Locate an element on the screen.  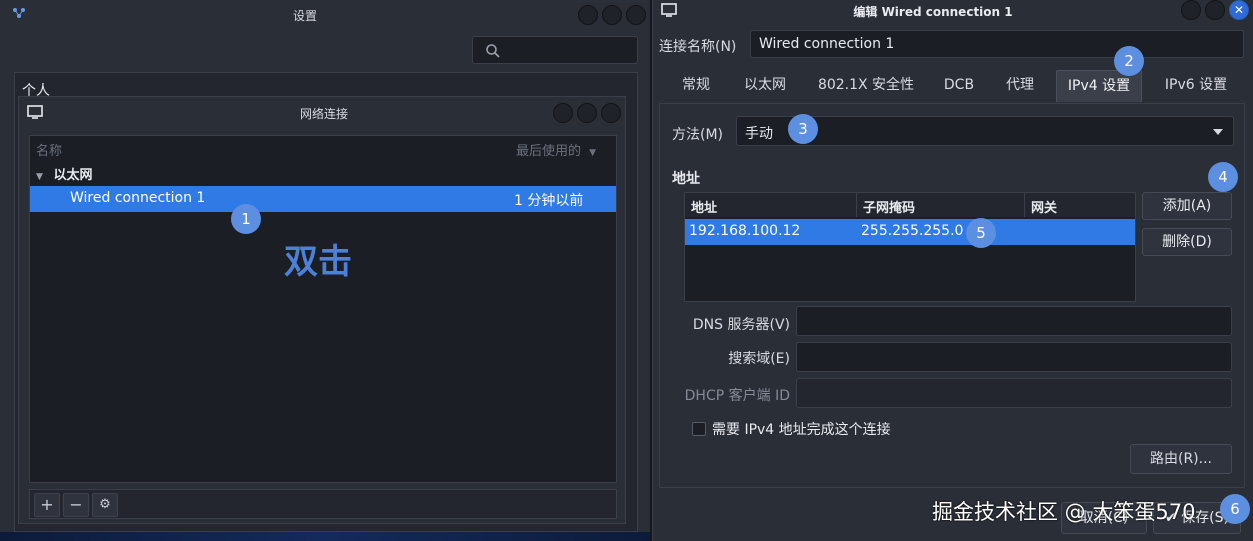
connection-row: Wired connection 1 1 分钟以前 is located at coordinates (323, 199).